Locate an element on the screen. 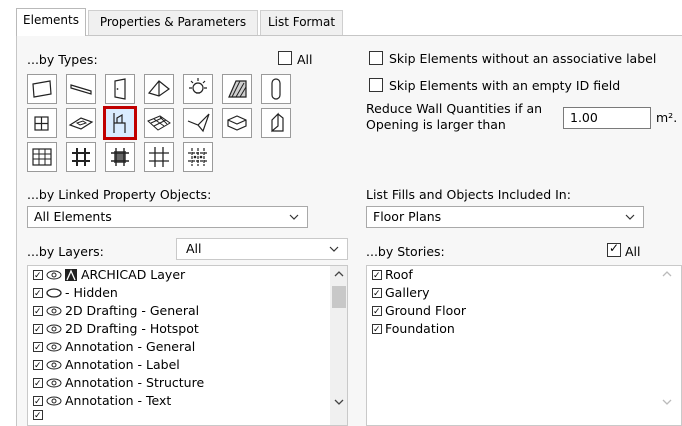 The width and height of the screenshot is (682, 426). layer-label: - Hidden is located at coordinates (91, 292).